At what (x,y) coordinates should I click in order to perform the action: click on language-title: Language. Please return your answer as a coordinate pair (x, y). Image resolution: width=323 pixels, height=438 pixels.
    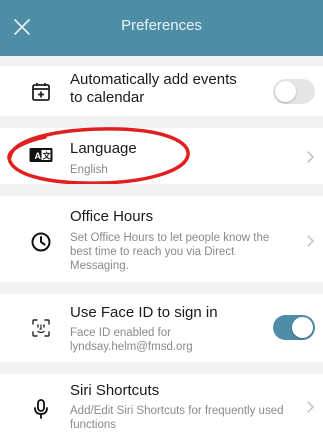
    Looking at the image, I should click on (103, 148).